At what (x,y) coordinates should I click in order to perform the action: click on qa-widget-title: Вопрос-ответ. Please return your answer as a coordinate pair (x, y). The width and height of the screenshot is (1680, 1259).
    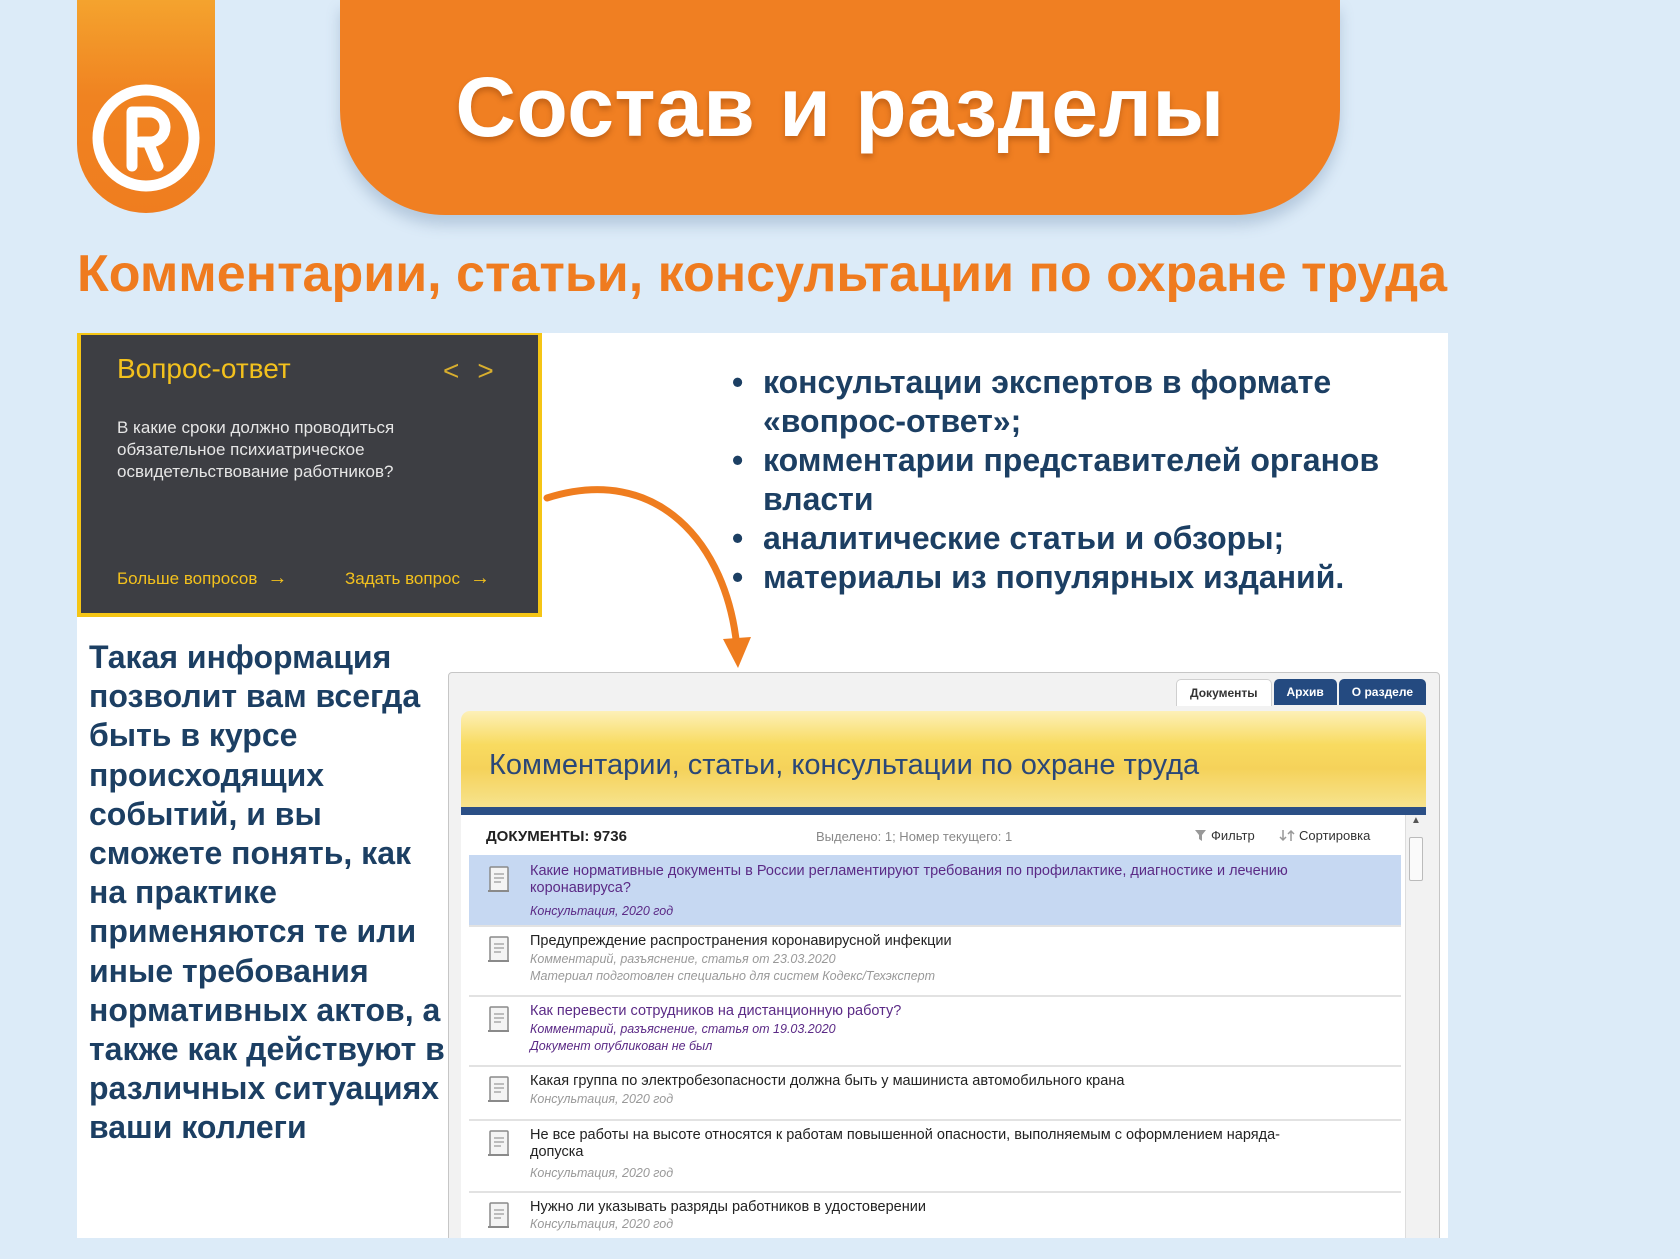
    Looking at the image, I should click on (204, 368).